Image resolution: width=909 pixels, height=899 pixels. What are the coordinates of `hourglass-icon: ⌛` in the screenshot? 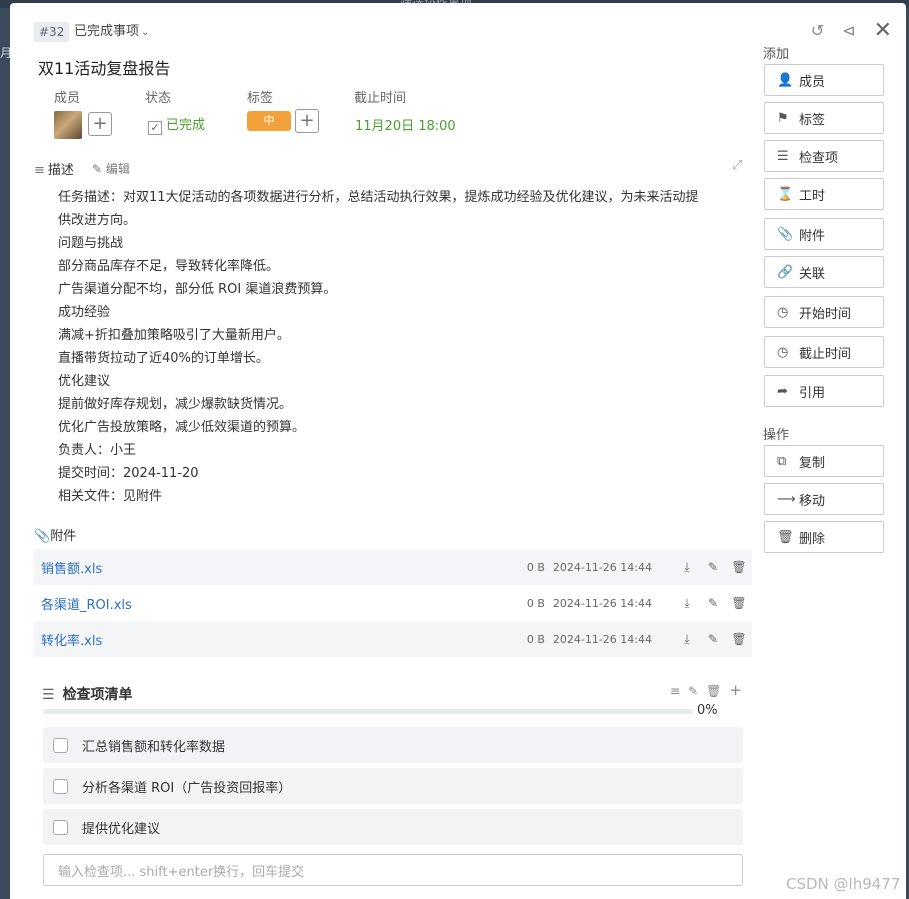 It's located at (785, 194).